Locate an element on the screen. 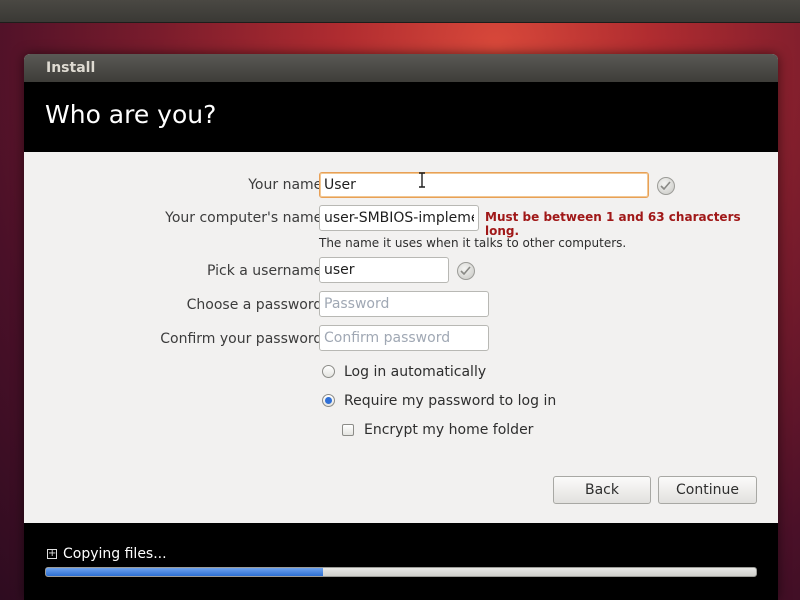 The height and width of the screenshot is (600, 800). encrypt-home-checkbox is located at coordinates (348, 430).